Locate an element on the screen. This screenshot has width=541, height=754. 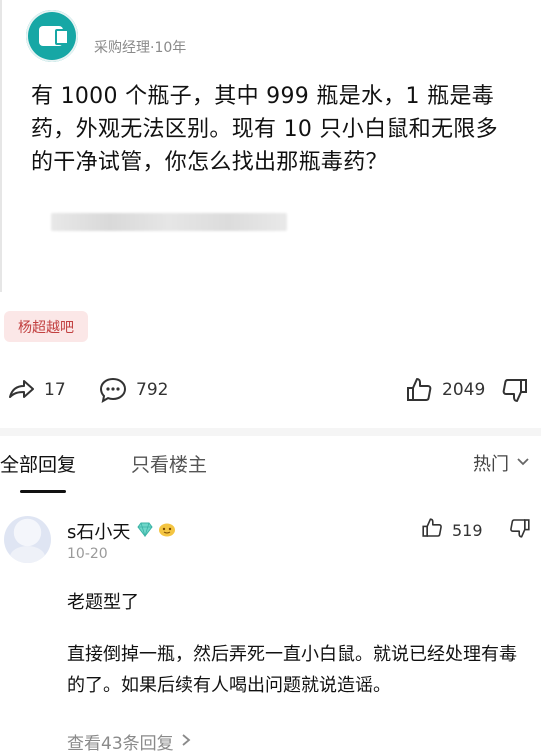
author-avatar is located at coordinates (52, 36).